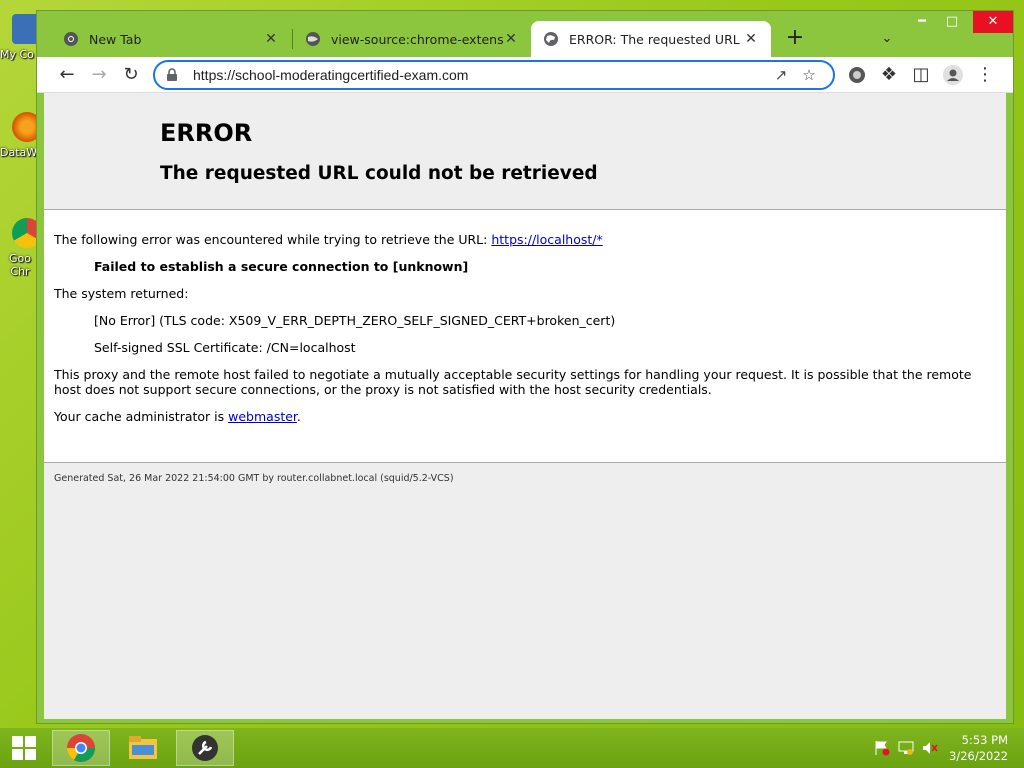 The height and width of the screenshot is (768, 1024). I want to click on kebab-menu-icon: ⋮, so click(985, 74).